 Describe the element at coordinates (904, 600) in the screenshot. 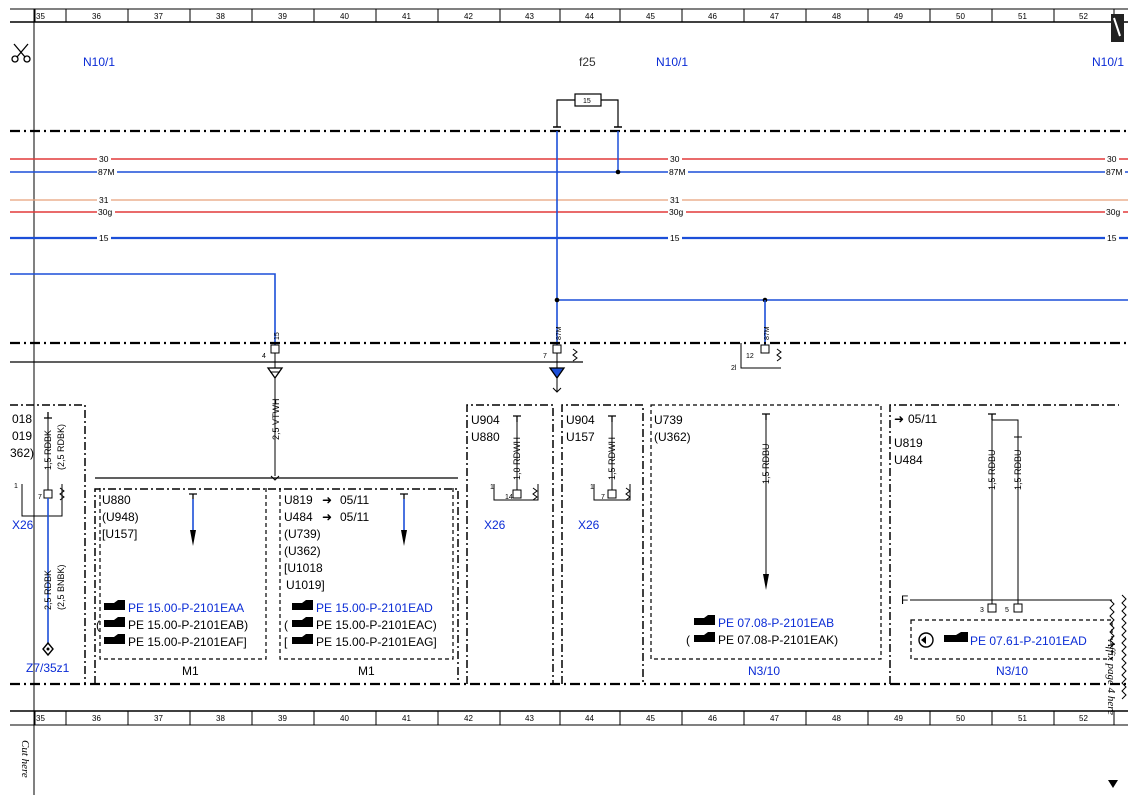

I see `n310b-pin-f: F` at that location.